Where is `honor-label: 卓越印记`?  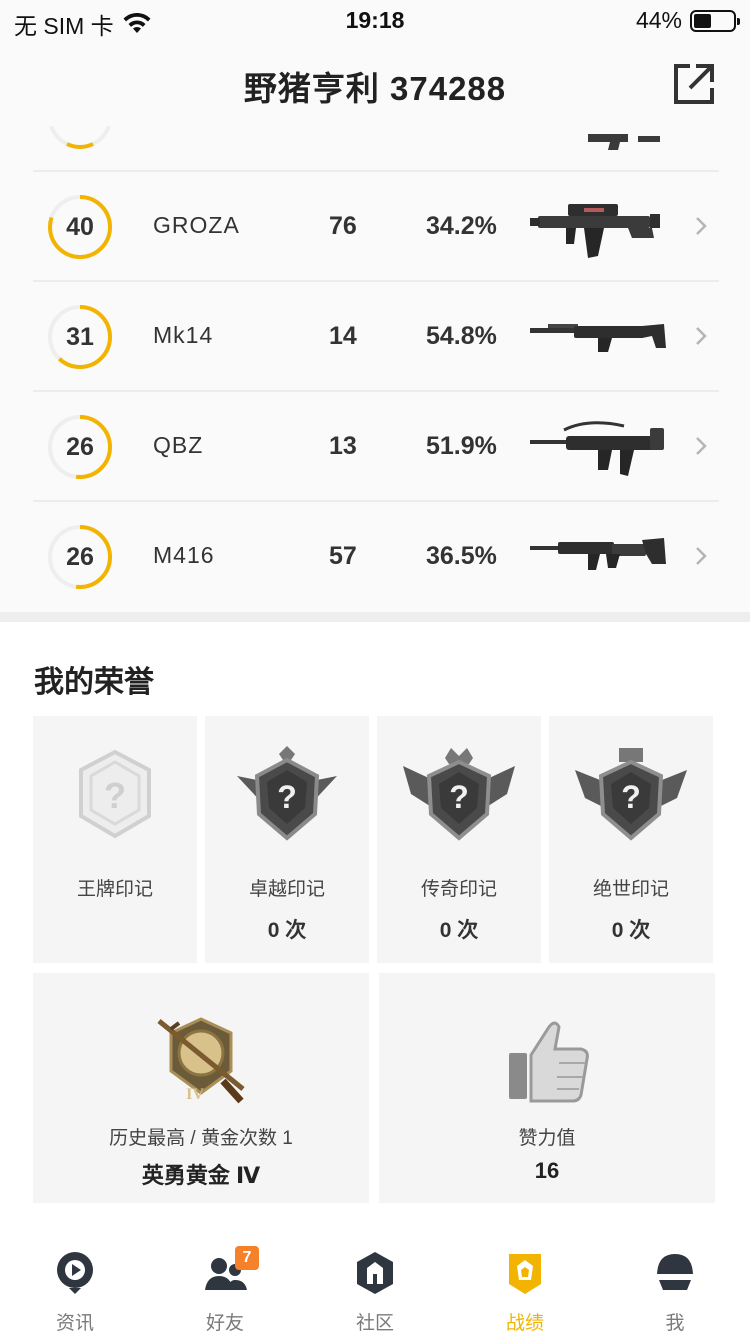 honor-label: 卓越印记 is located at coordinates (286, 889).